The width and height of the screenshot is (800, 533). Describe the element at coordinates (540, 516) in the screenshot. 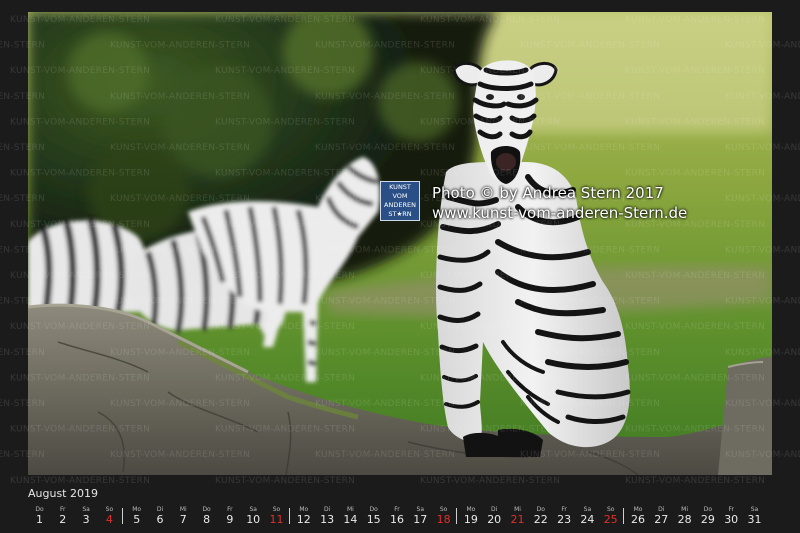

I see `calendar-day: Do 22` at that location.